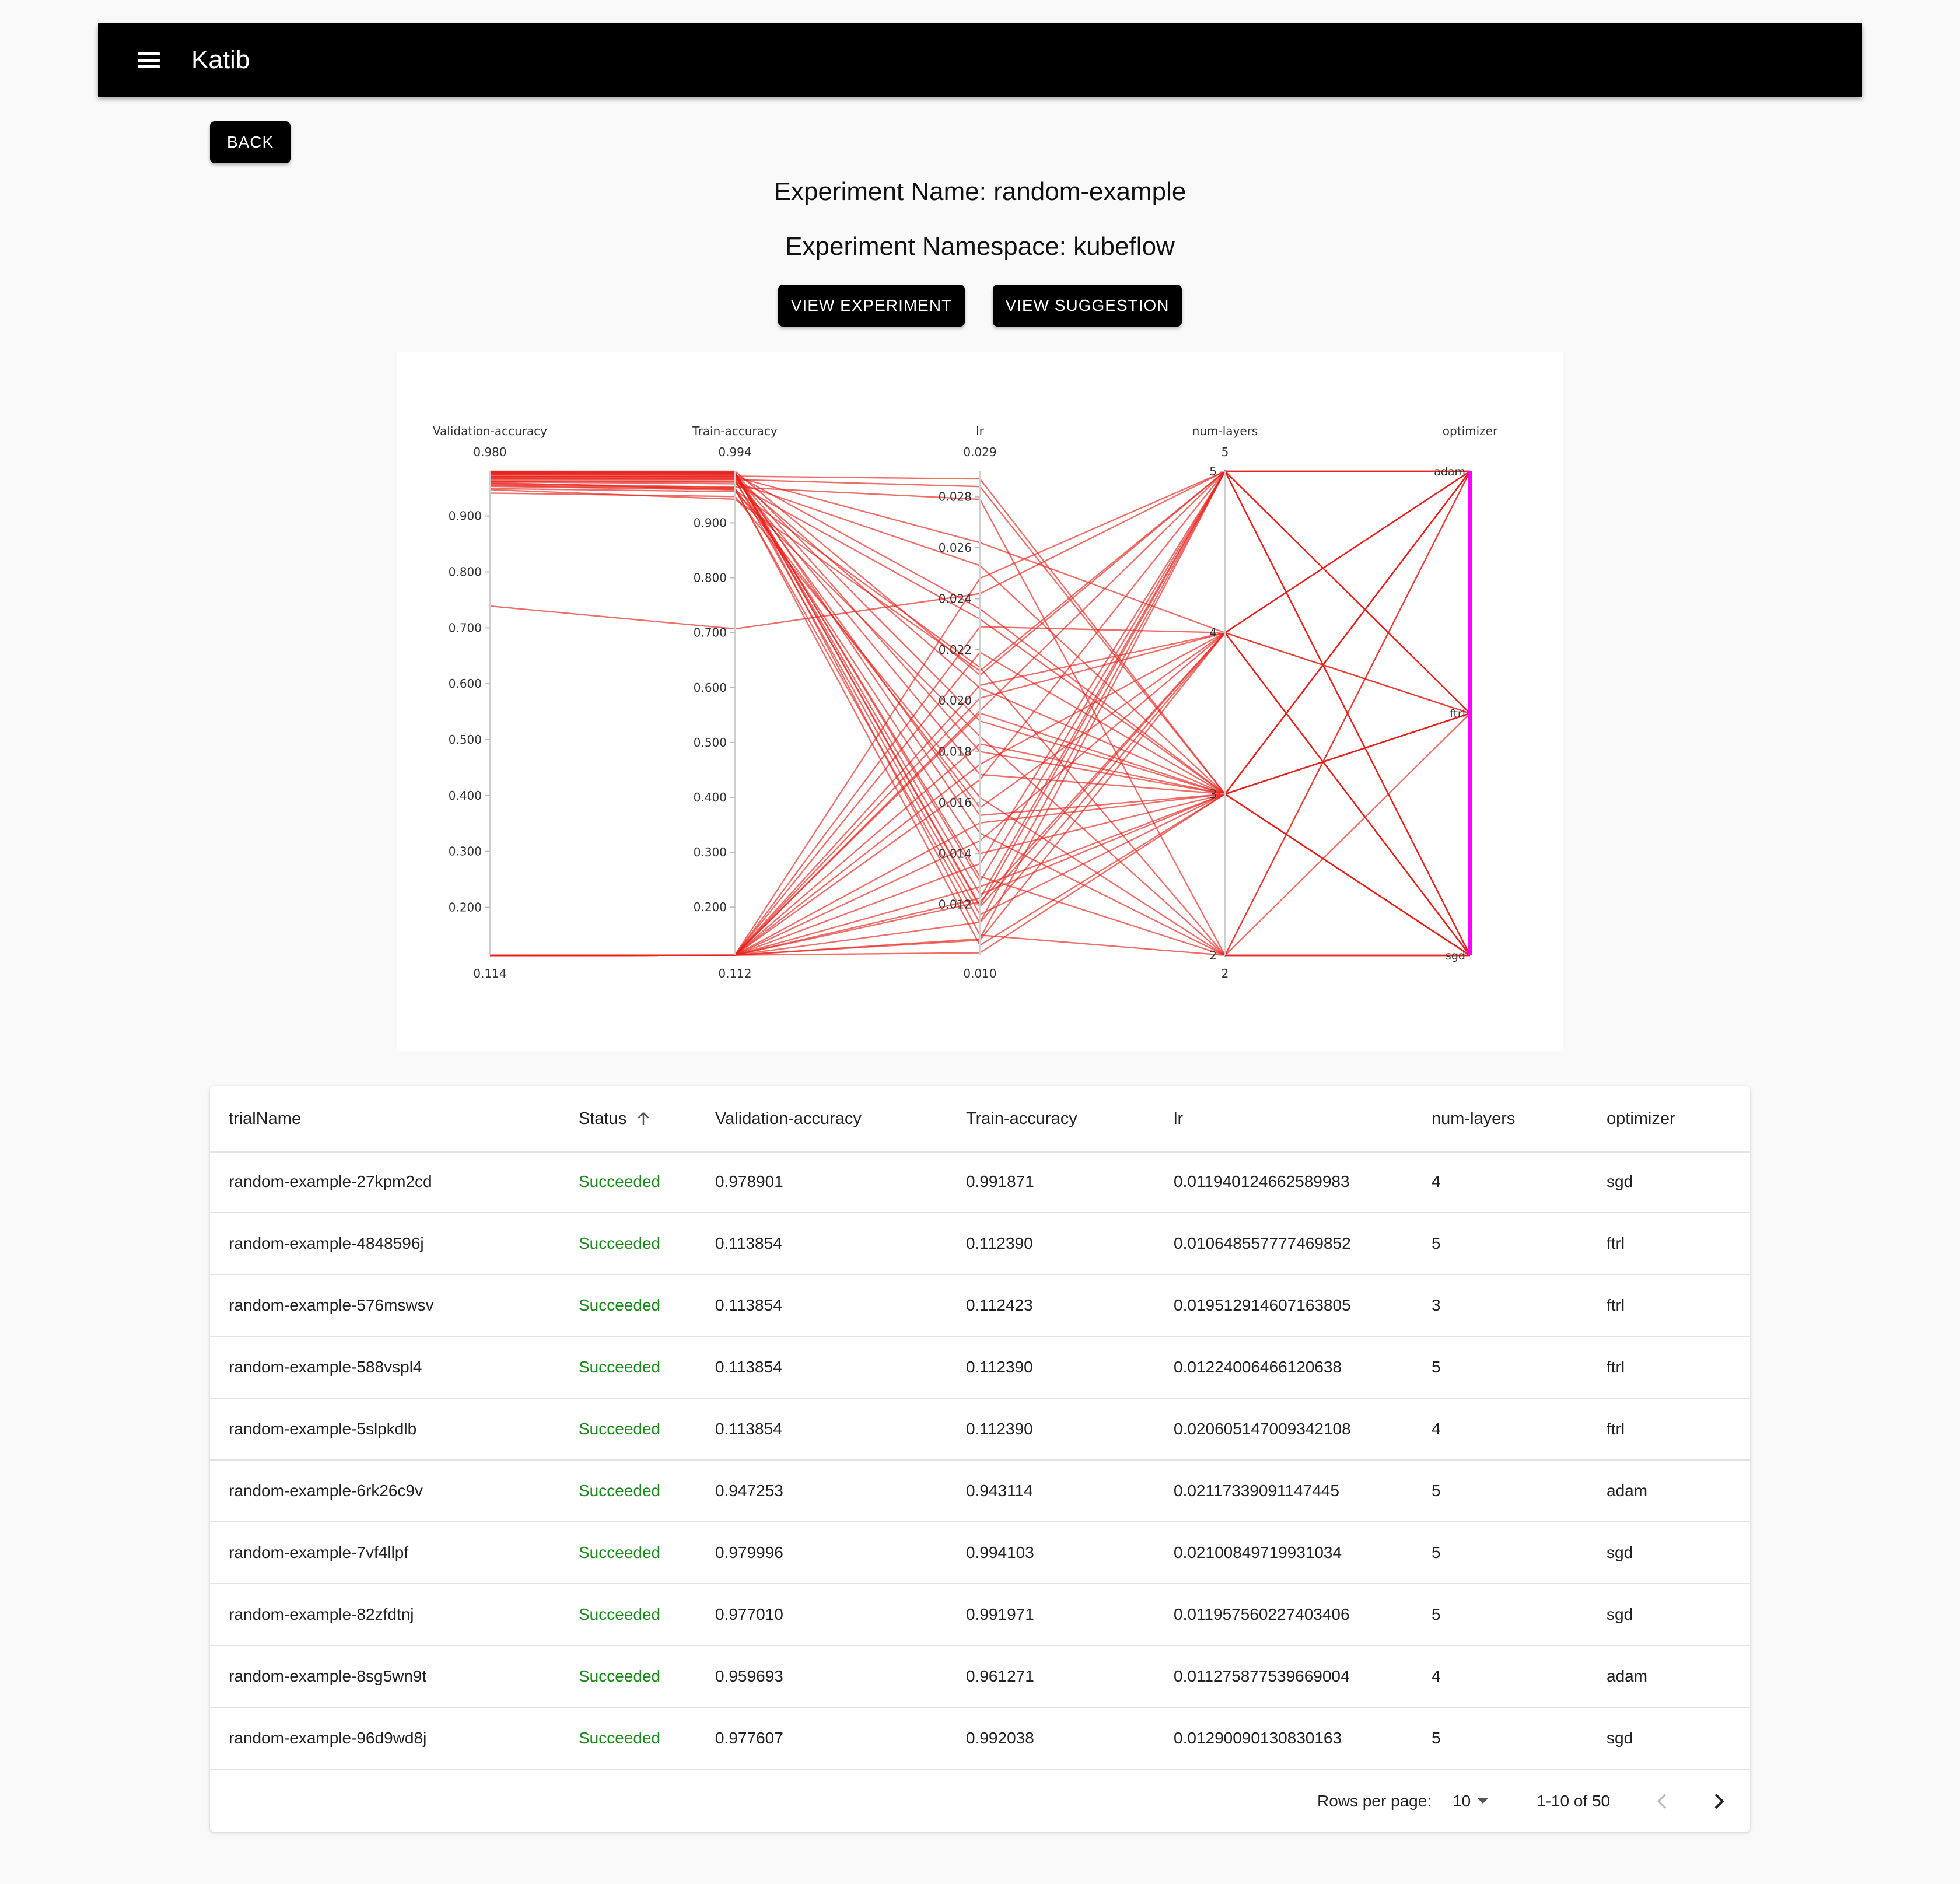 The image size is (1960, 1884). What do you see at coordinates (979, 973) in the screenshot?
I see `axis-min-label: 0.010` at bounding box center [979, 973].